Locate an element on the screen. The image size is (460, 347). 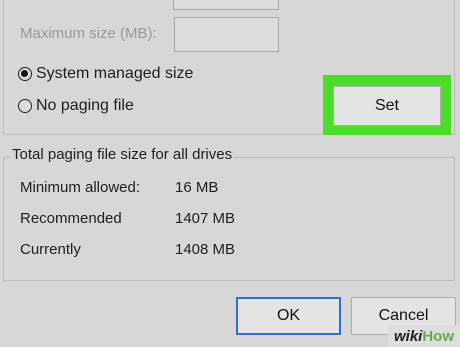
currently-label: Currently is located at coordinates (50, 249).